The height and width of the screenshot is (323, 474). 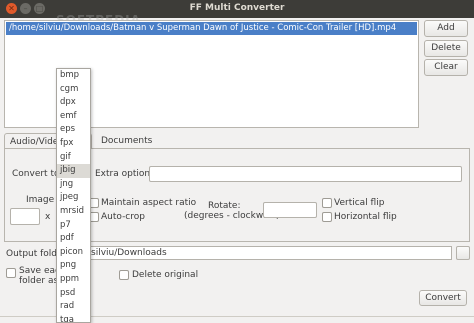 I want to click on add-button: Add, so click(x=446, y=28).